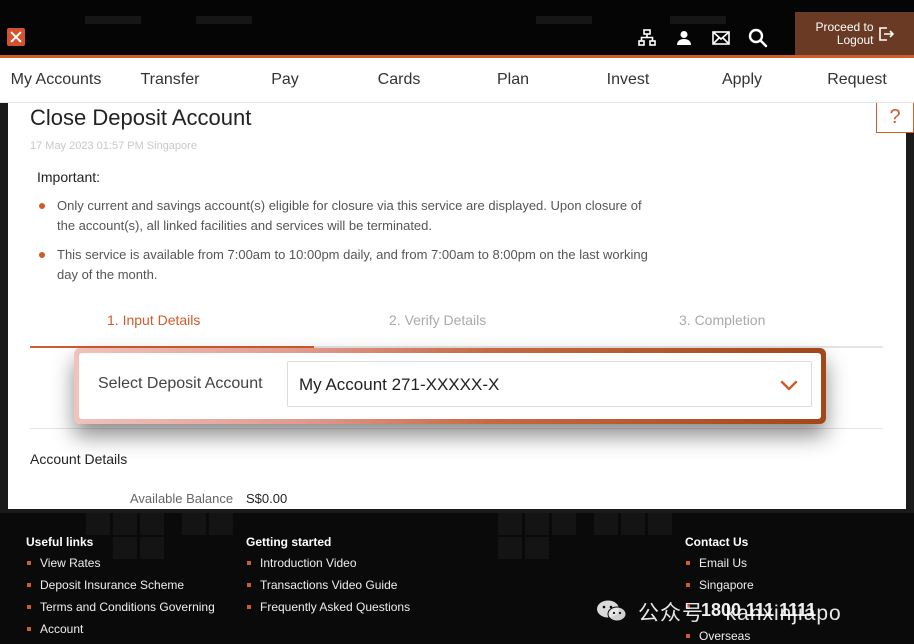  Describe the element at coordinates (79, 459) in the screenshot. I see `account-details-heading: Account Details` at that location.